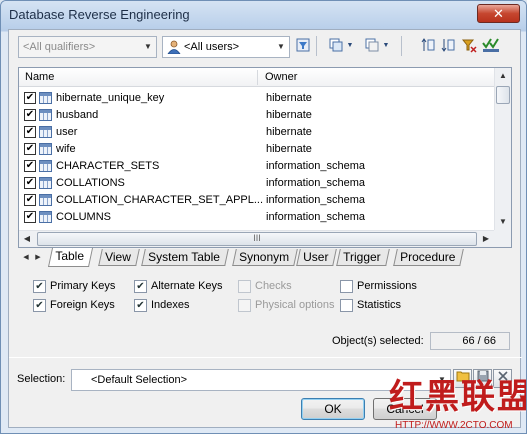 Image resolution: width=527 pixels, height=434 pixels. Describe the element at coordinates (333, 409) in the screenshot. I see `ok-button: OK` at that location.